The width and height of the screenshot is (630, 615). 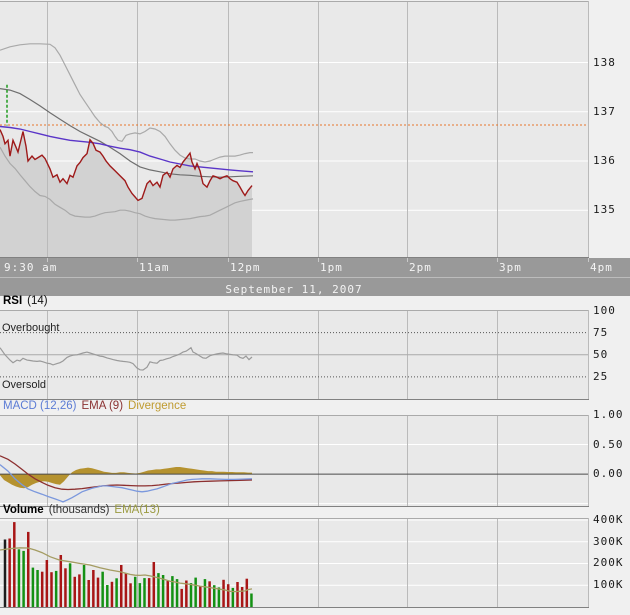 What do you see at coordinates (604, 111) in the screenshot?
I see `price-y-tick-label: 137` at bounding box center [604, 111].